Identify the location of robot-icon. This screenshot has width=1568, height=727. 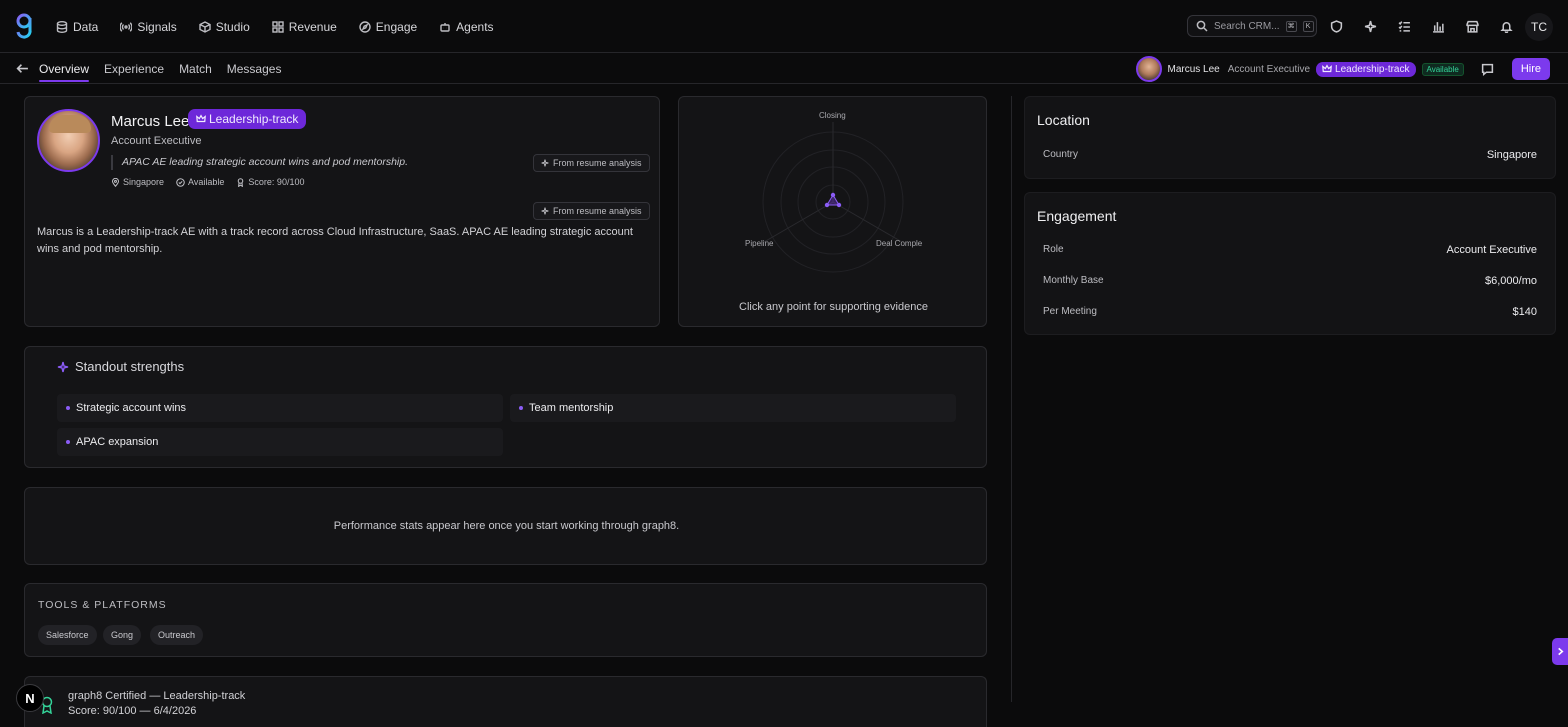
(445, 27).